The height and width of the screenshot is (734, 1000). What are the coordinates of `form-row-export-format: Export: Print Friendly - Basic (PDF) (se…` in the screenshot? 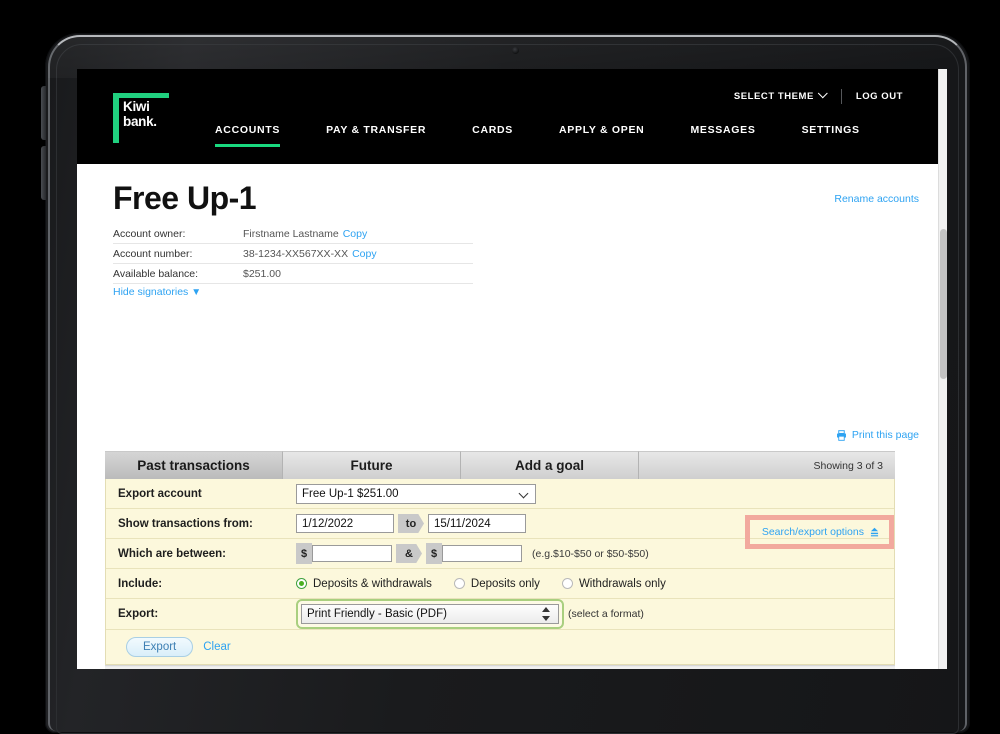 It's located at (500, 614).